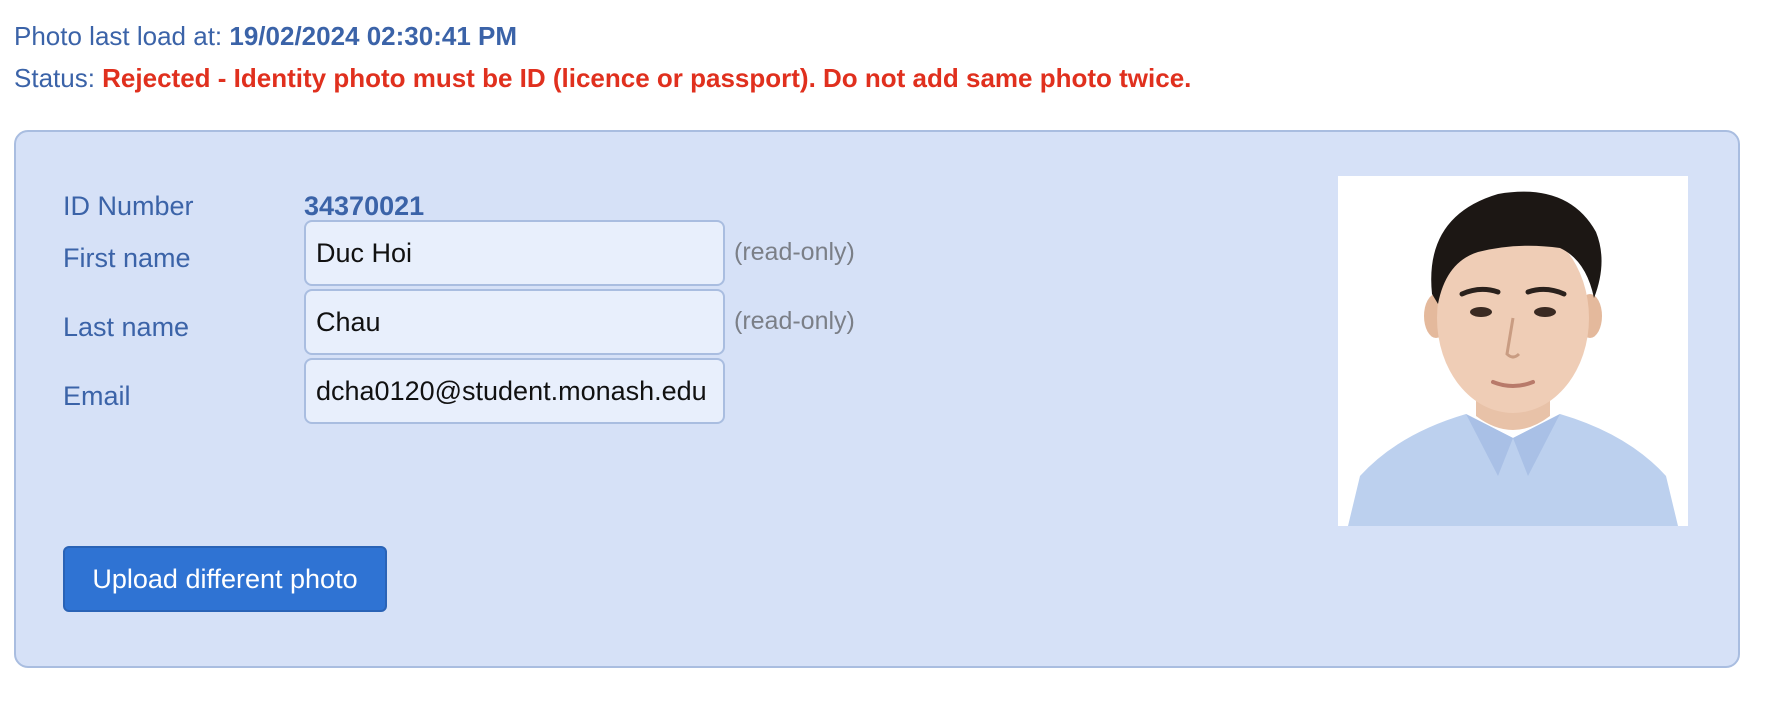 Image resolution: width=1768 pixels, height=712 pixels. What do you see at coordinates (794, 321) in the screenshot?
I see `last-name-readonly-note: (read-only)` at bounding box center [794, 321].